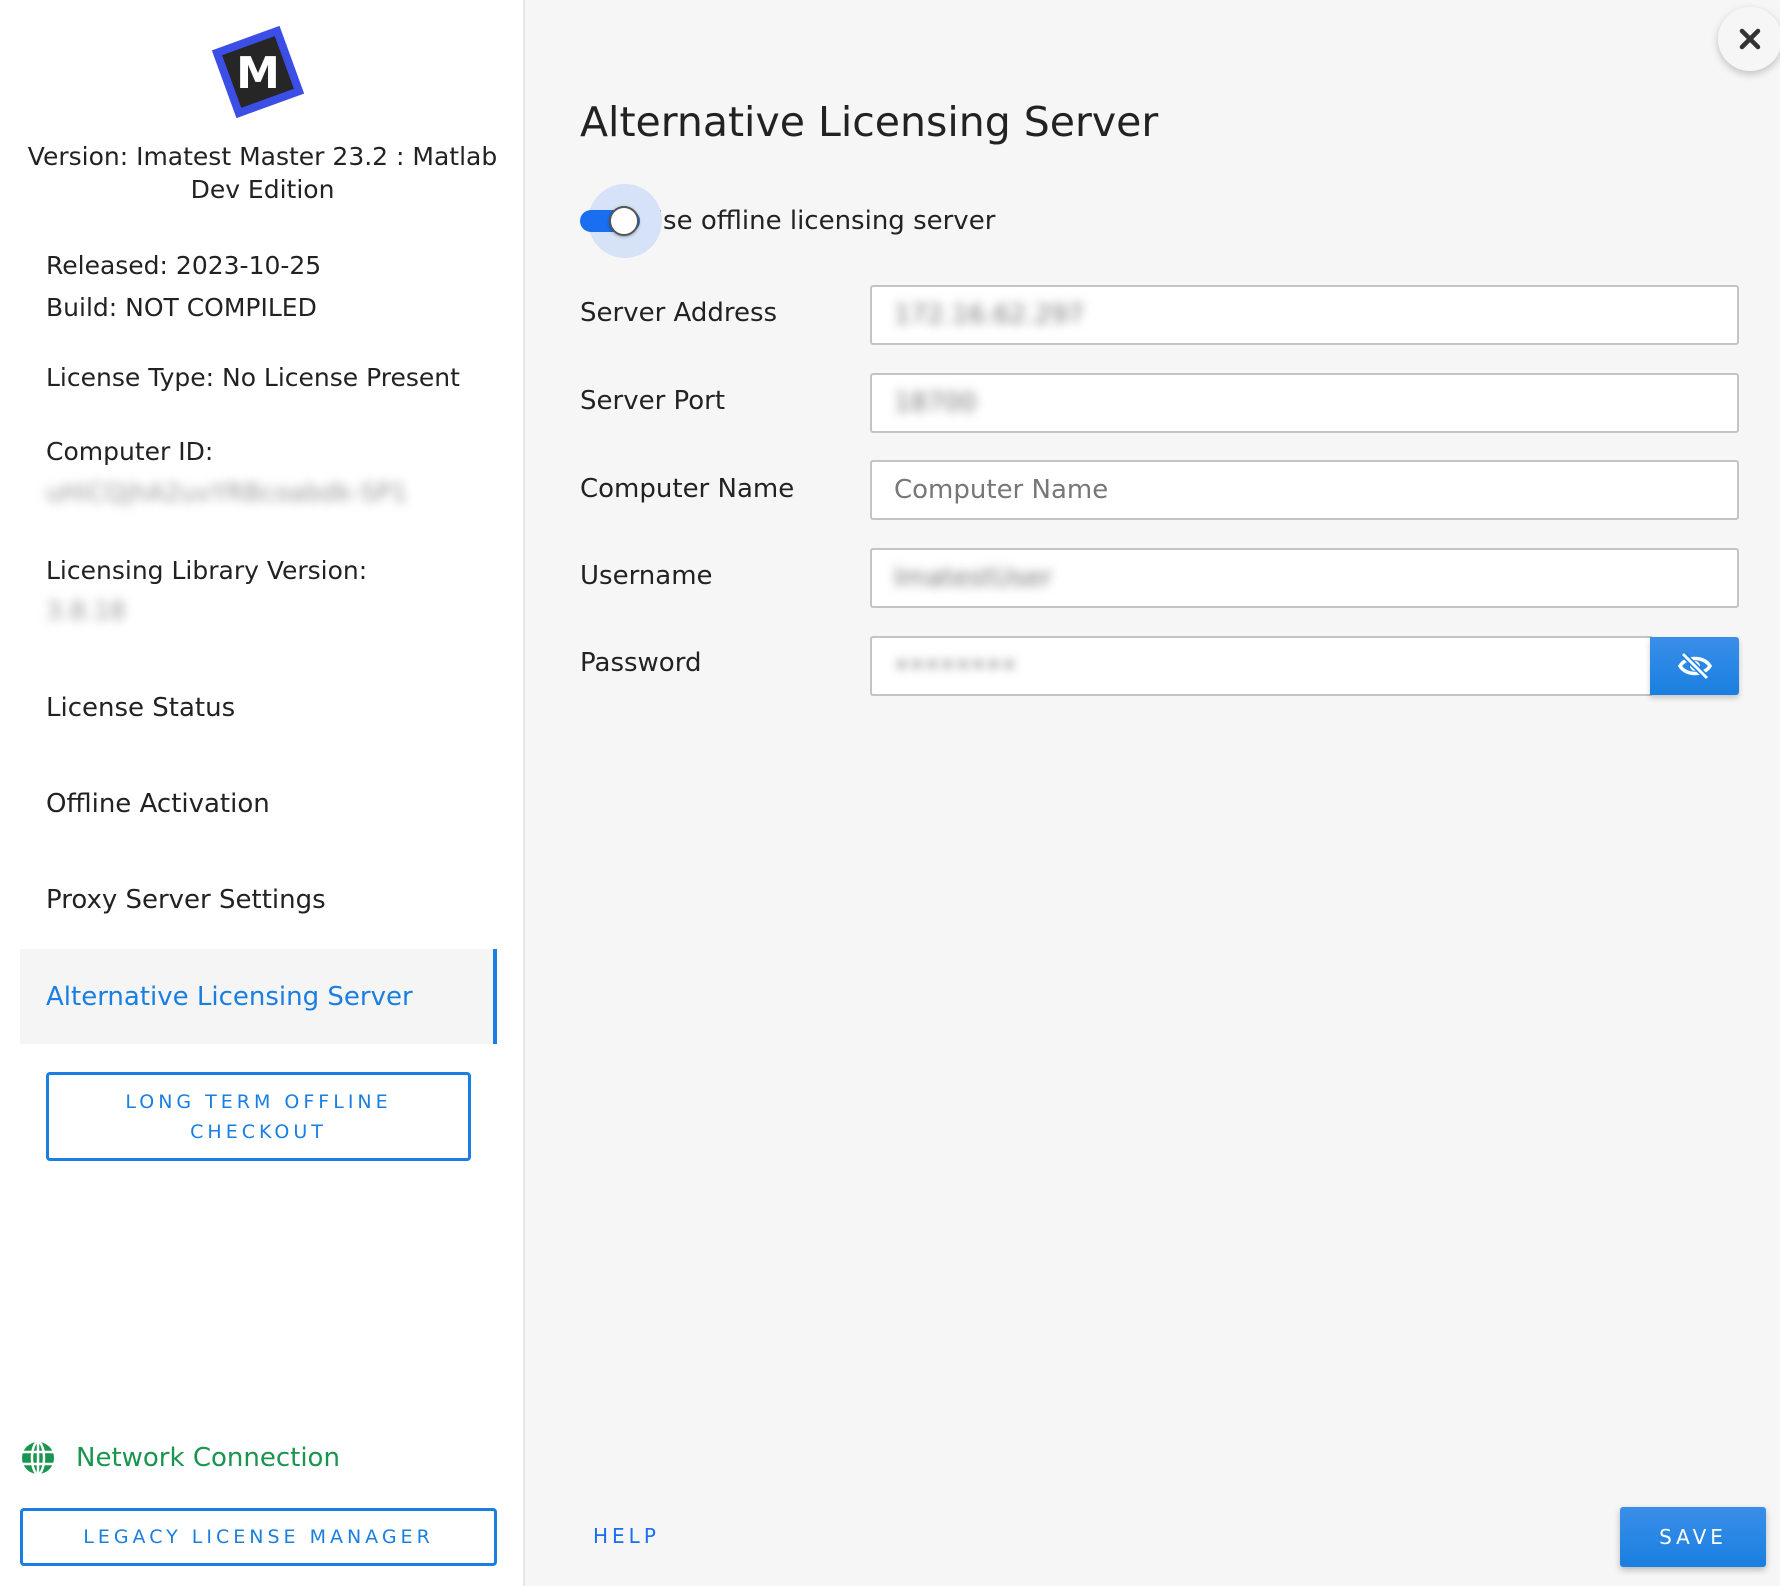  I want to click on nav-proxy-server-settings: Proxy Server Settings, so click(258, 900).